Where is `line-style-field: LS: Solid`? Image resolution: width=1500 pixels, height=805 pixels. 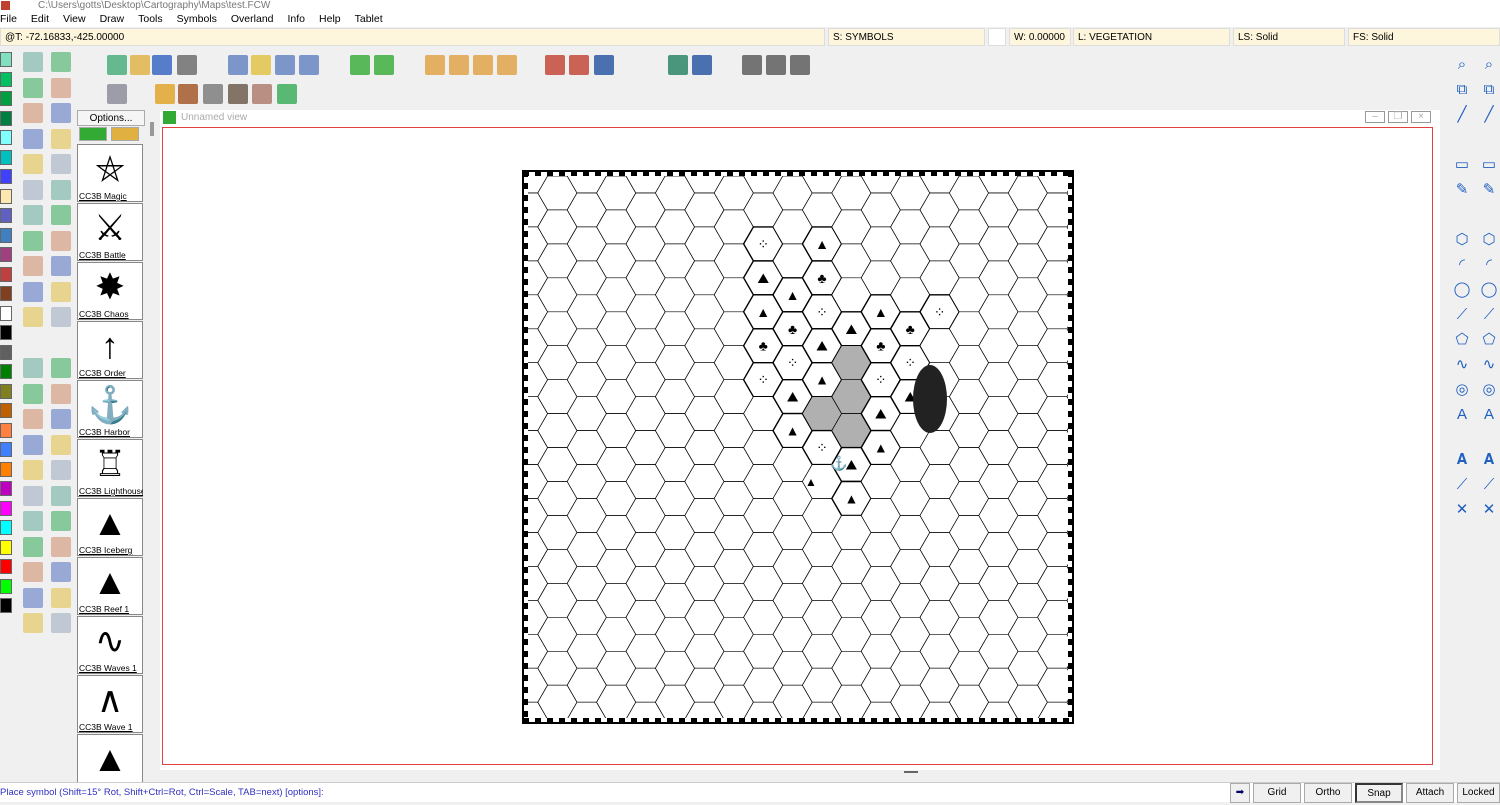
line-style-field: LS: Solid is located at coordinates (1289, 37).